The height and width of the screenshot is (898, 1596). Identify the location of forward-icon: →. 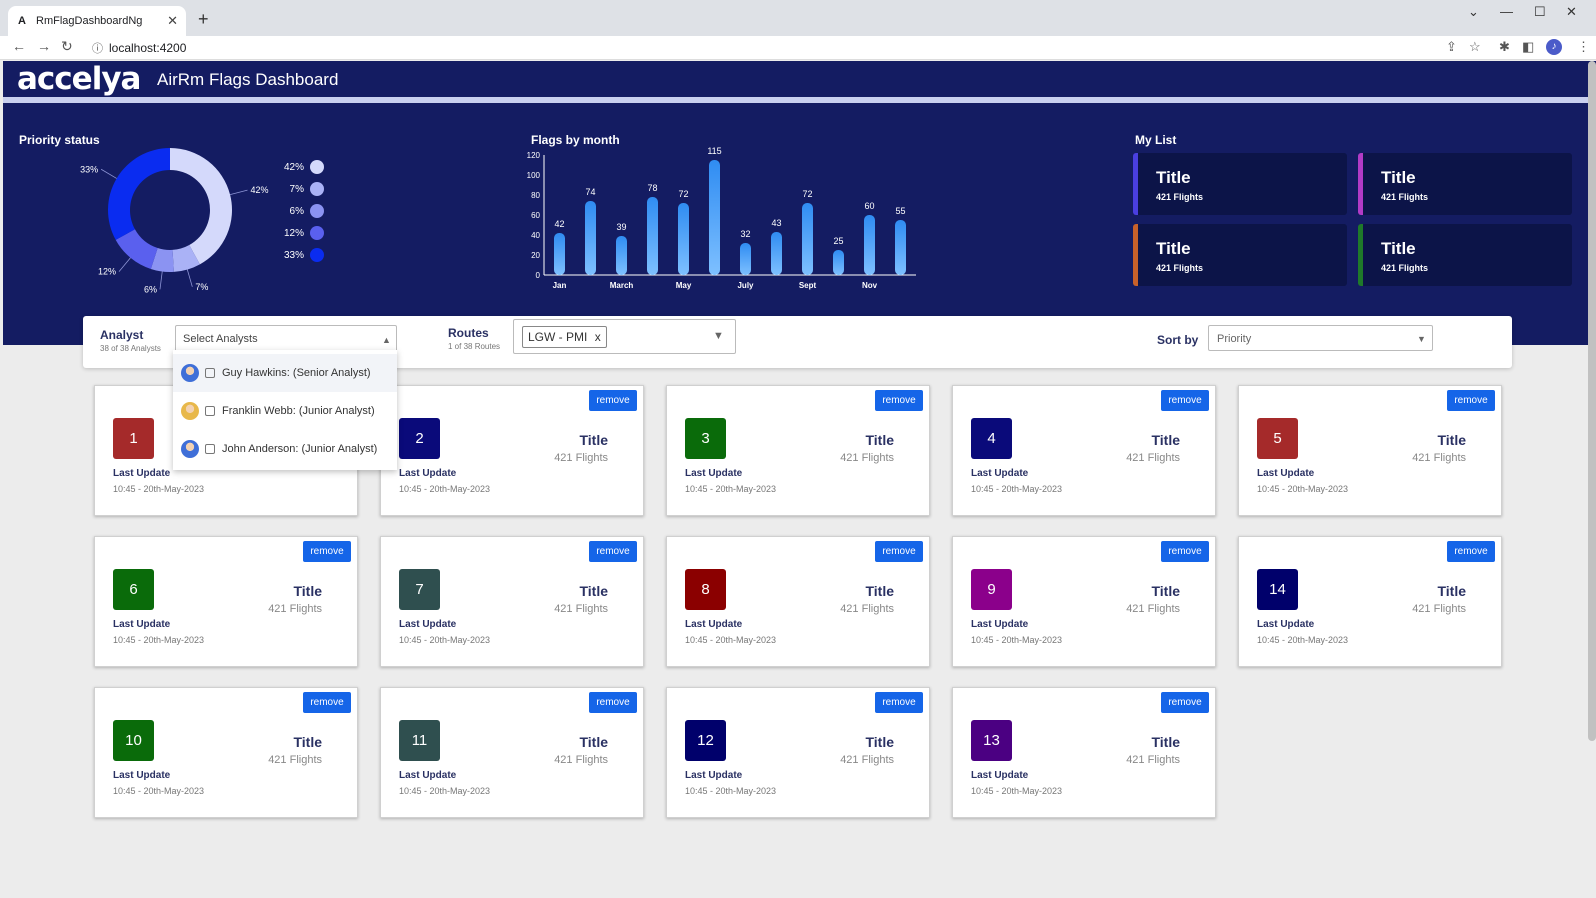
(44, 46).